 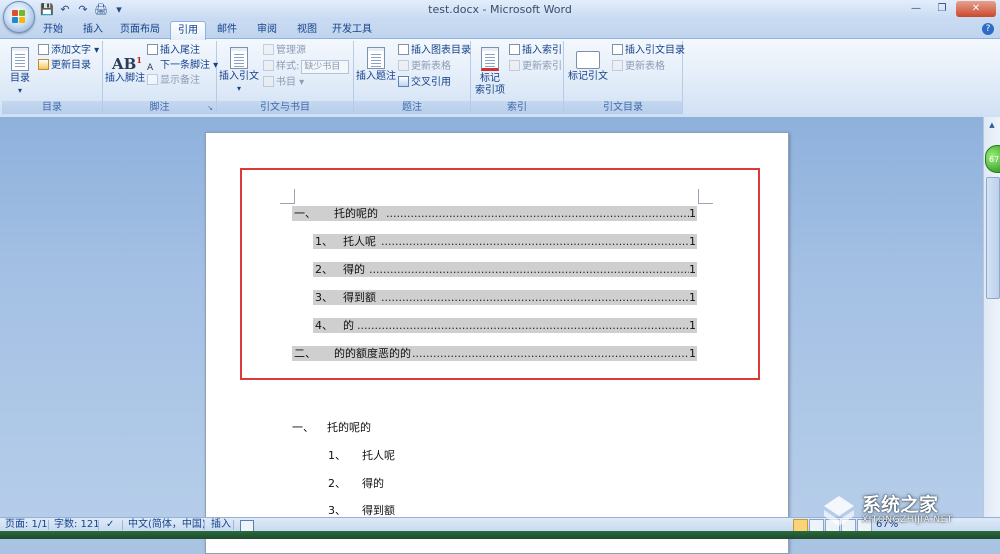 I want to click on maximize-button: ❐, so click(x=942, y=9).